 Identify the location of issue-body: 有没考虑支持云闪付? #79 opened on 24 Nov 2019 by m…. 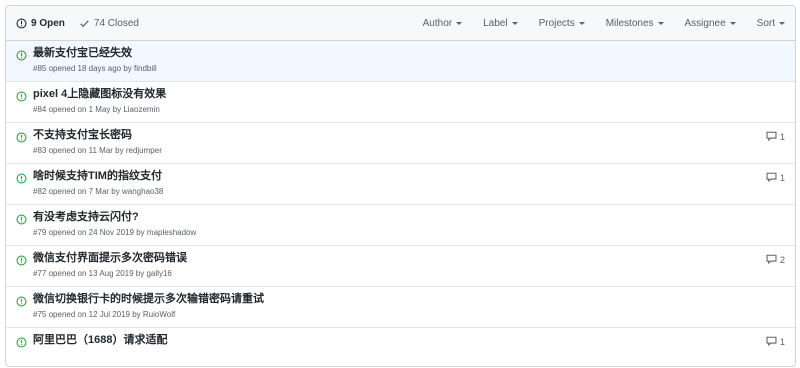
(394, 224).